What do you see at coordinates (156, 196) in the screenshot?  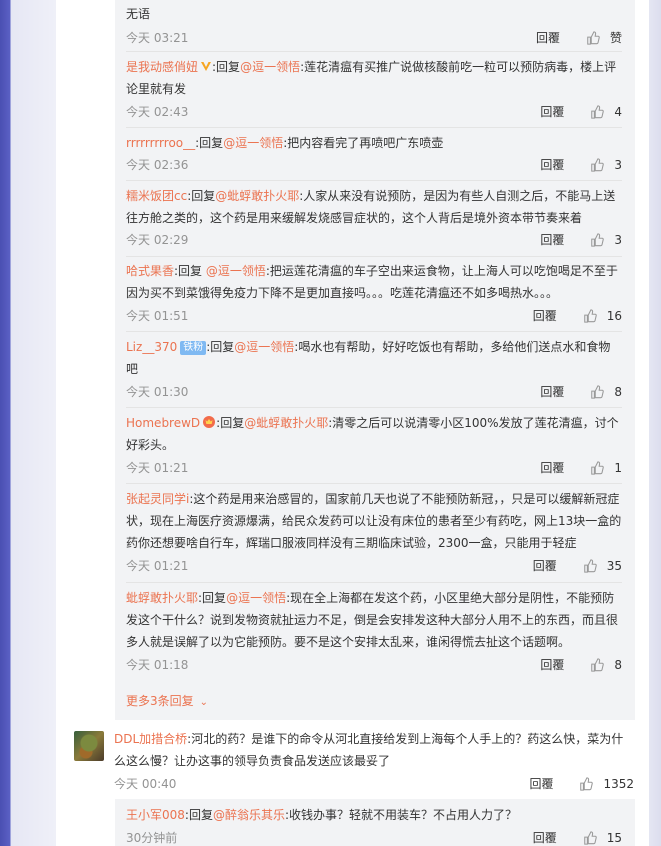 I see `comment-username: 糯米饭团cc` at bounding box center [156, 196].